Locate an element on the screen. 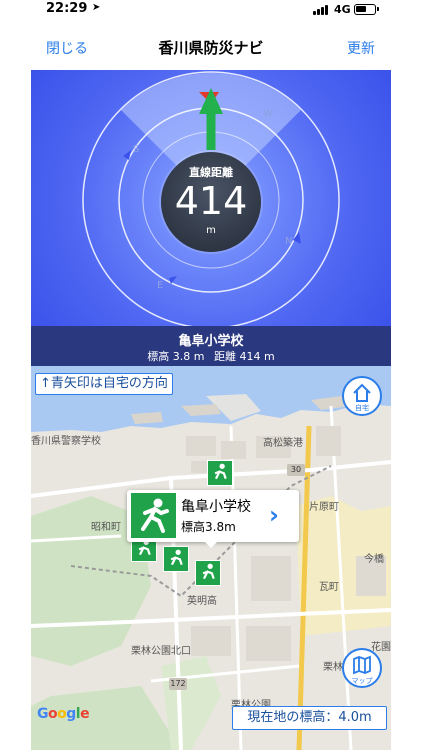  map-label-imabashi: 今橋 is located at coordinates (374, 559).